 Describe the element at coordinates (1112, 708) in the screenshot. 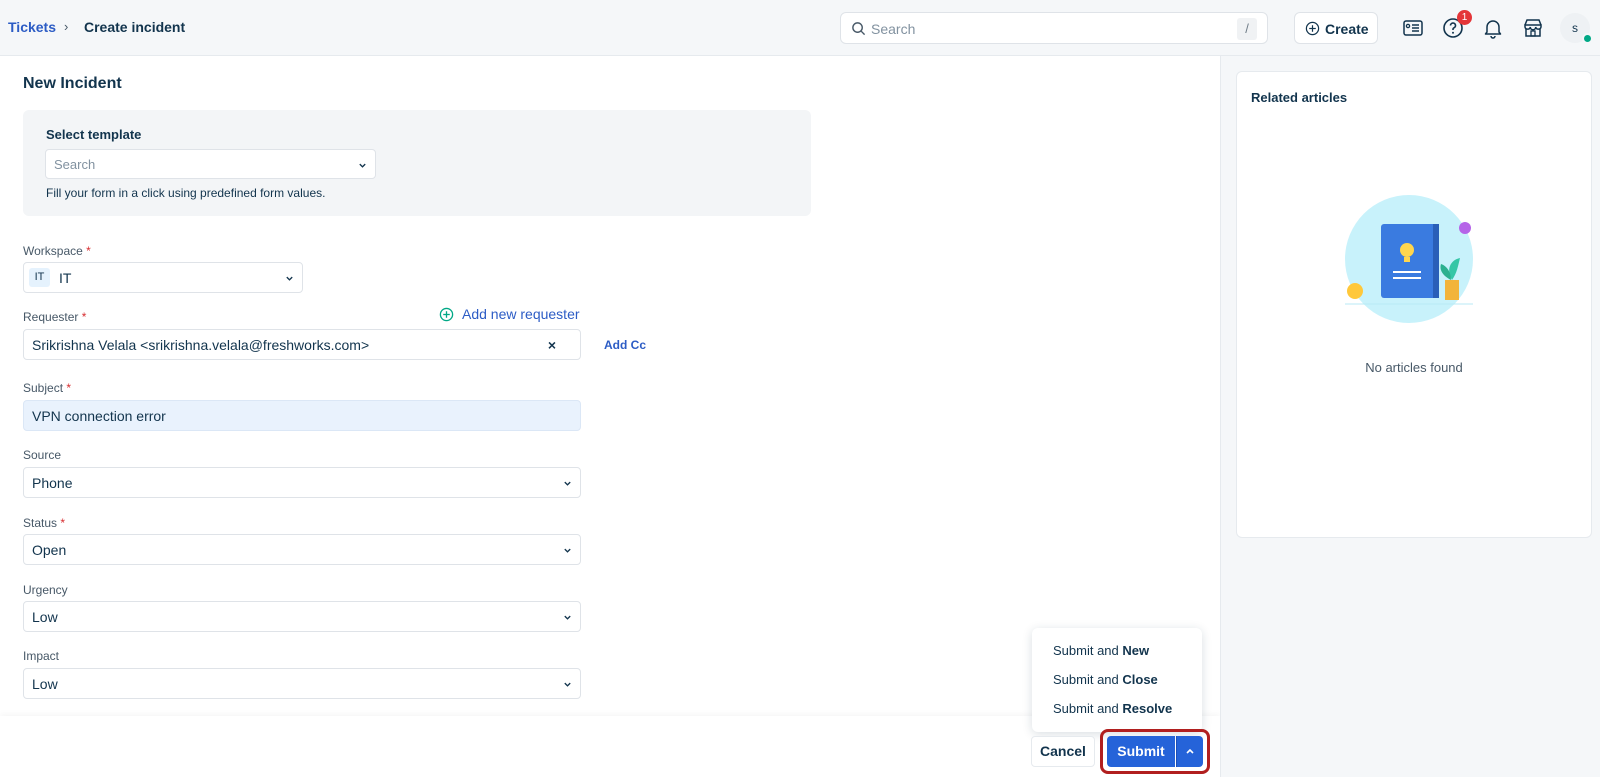

I see `submit-and-resolve-option: Submit and Resolve` at that location.